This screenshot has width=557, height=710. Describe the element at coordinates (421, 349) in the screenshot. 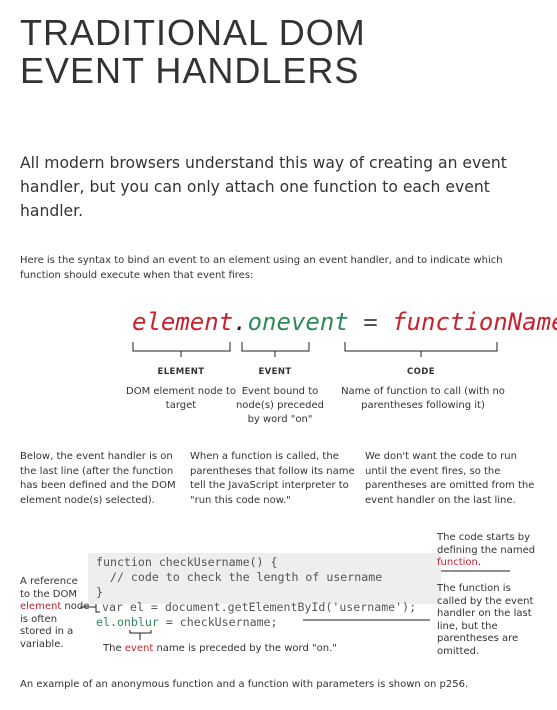

I see `code-bracket` at that location.